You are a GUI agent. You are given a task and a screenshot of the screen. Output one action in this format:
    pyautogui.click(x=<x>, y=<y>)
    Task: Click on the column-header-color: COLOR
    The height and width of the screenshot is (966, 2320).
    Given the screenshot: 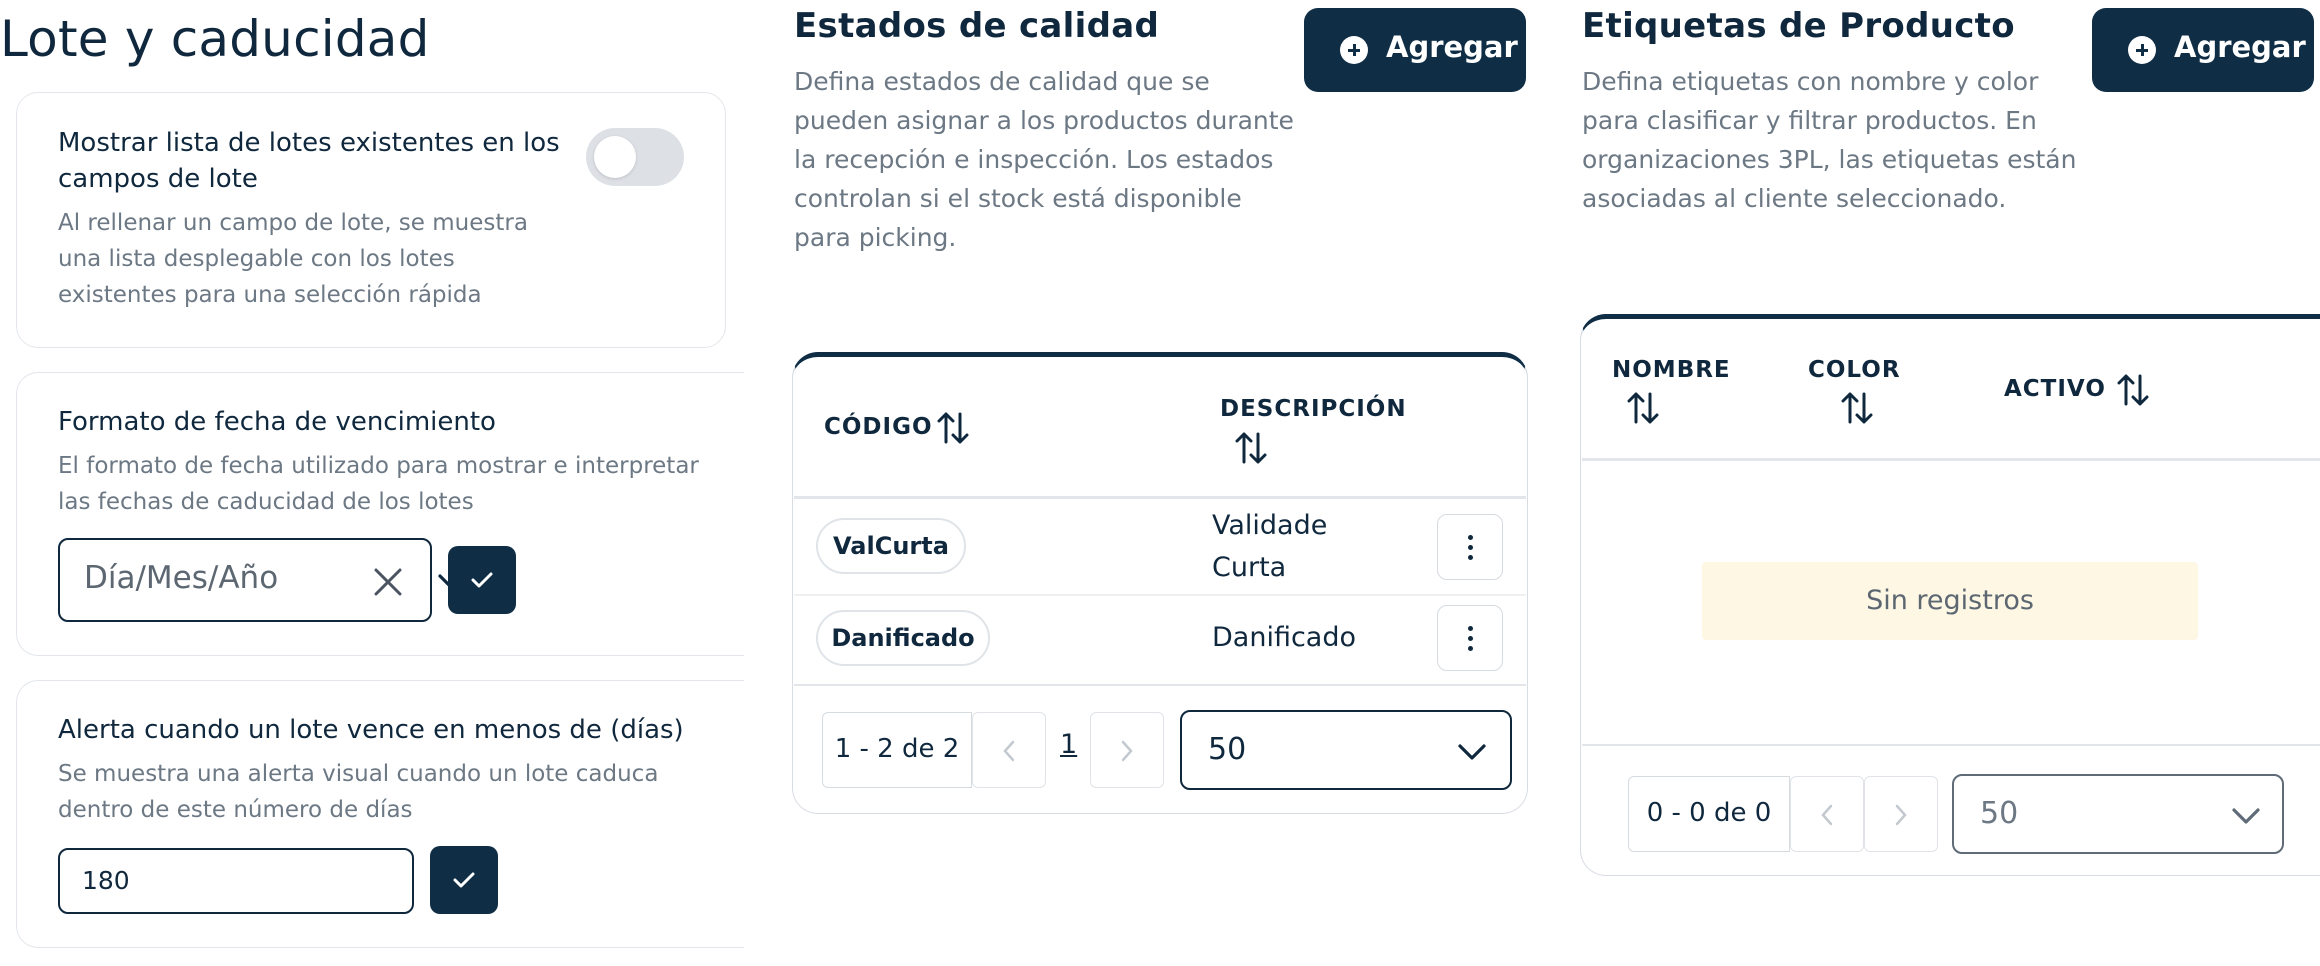 What is the action you would take?
    pyautogui.click(x=1854, y=370)
    